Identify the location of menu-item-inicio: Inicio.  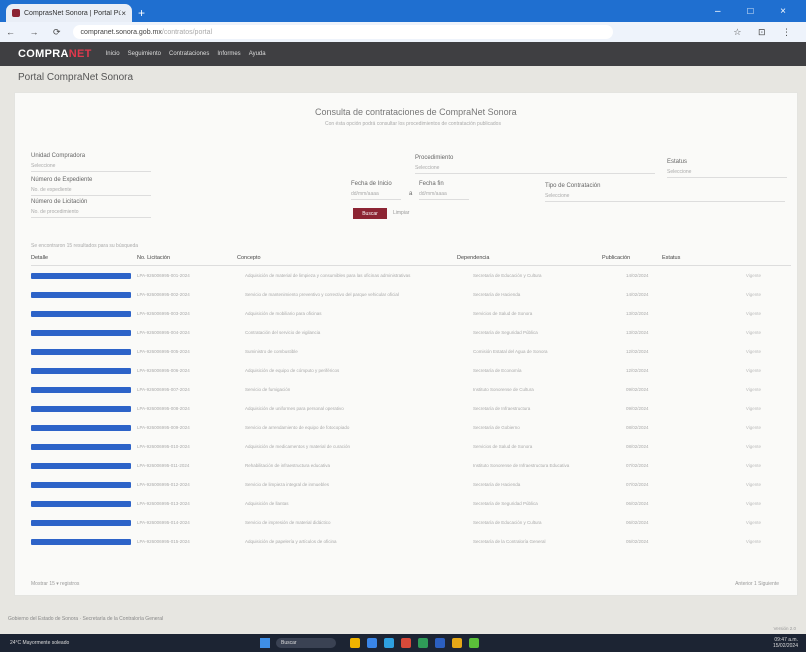
(113, 54).